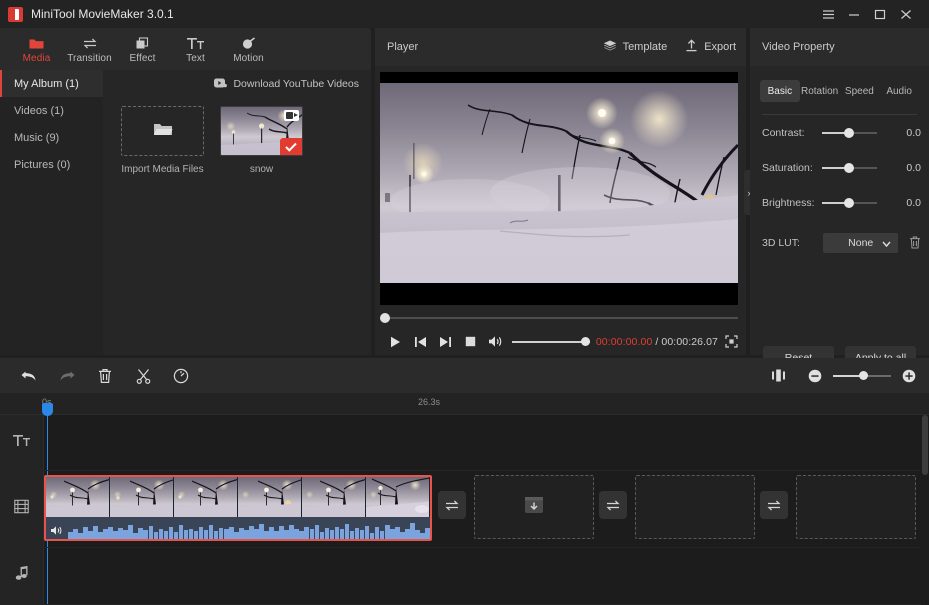 This screenshot has width=929, height=605. What do you see at coordinates (464, 14) in the screenshot?
I see `title-bar: MiniTool MovieMaker 3.0.1` at bounding box center [464, 14].